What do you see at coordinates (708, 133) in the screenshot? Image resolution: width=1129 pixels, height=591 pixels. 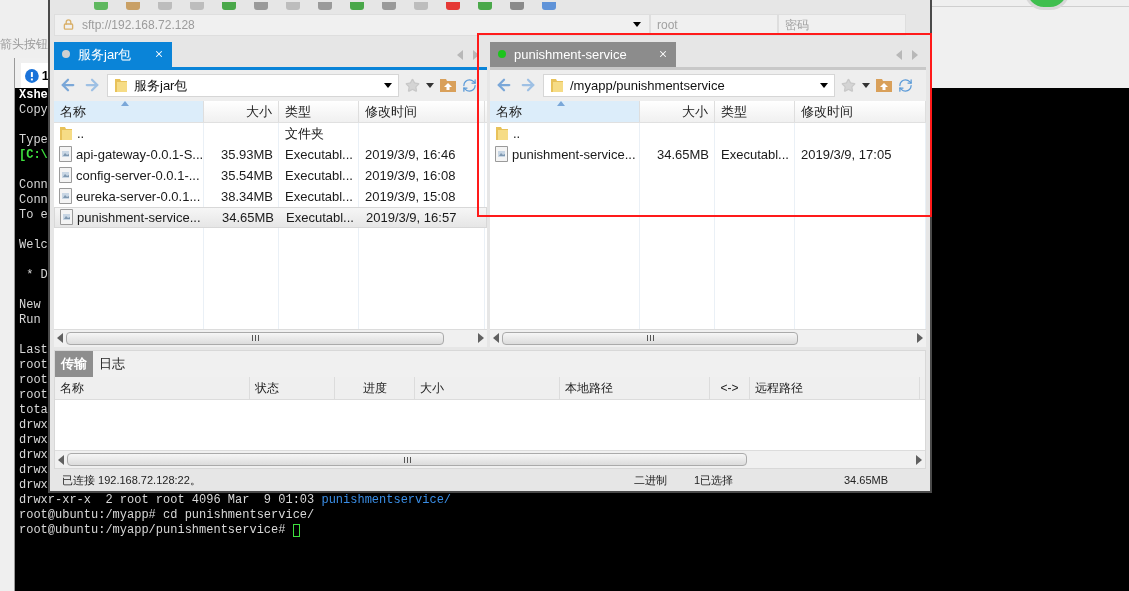 I see `file-row: ..` at bounding box center [708, 133].